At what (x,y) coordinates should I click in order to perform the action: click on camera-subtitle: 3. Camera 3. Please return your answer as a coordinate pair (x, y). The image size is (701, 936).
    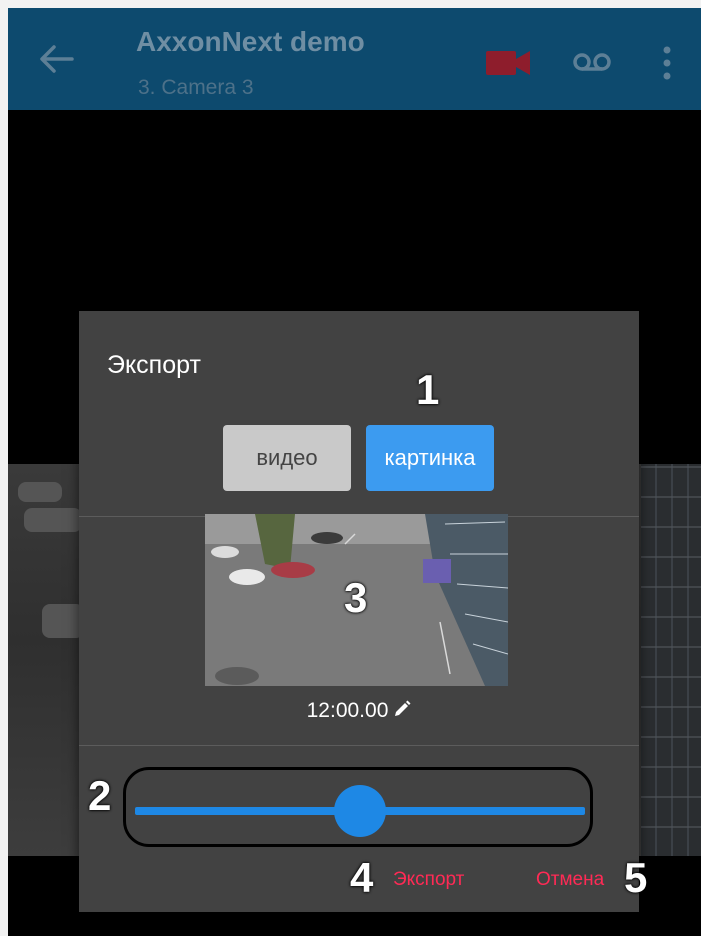
    Looking at the image, I should click on (196, 87).